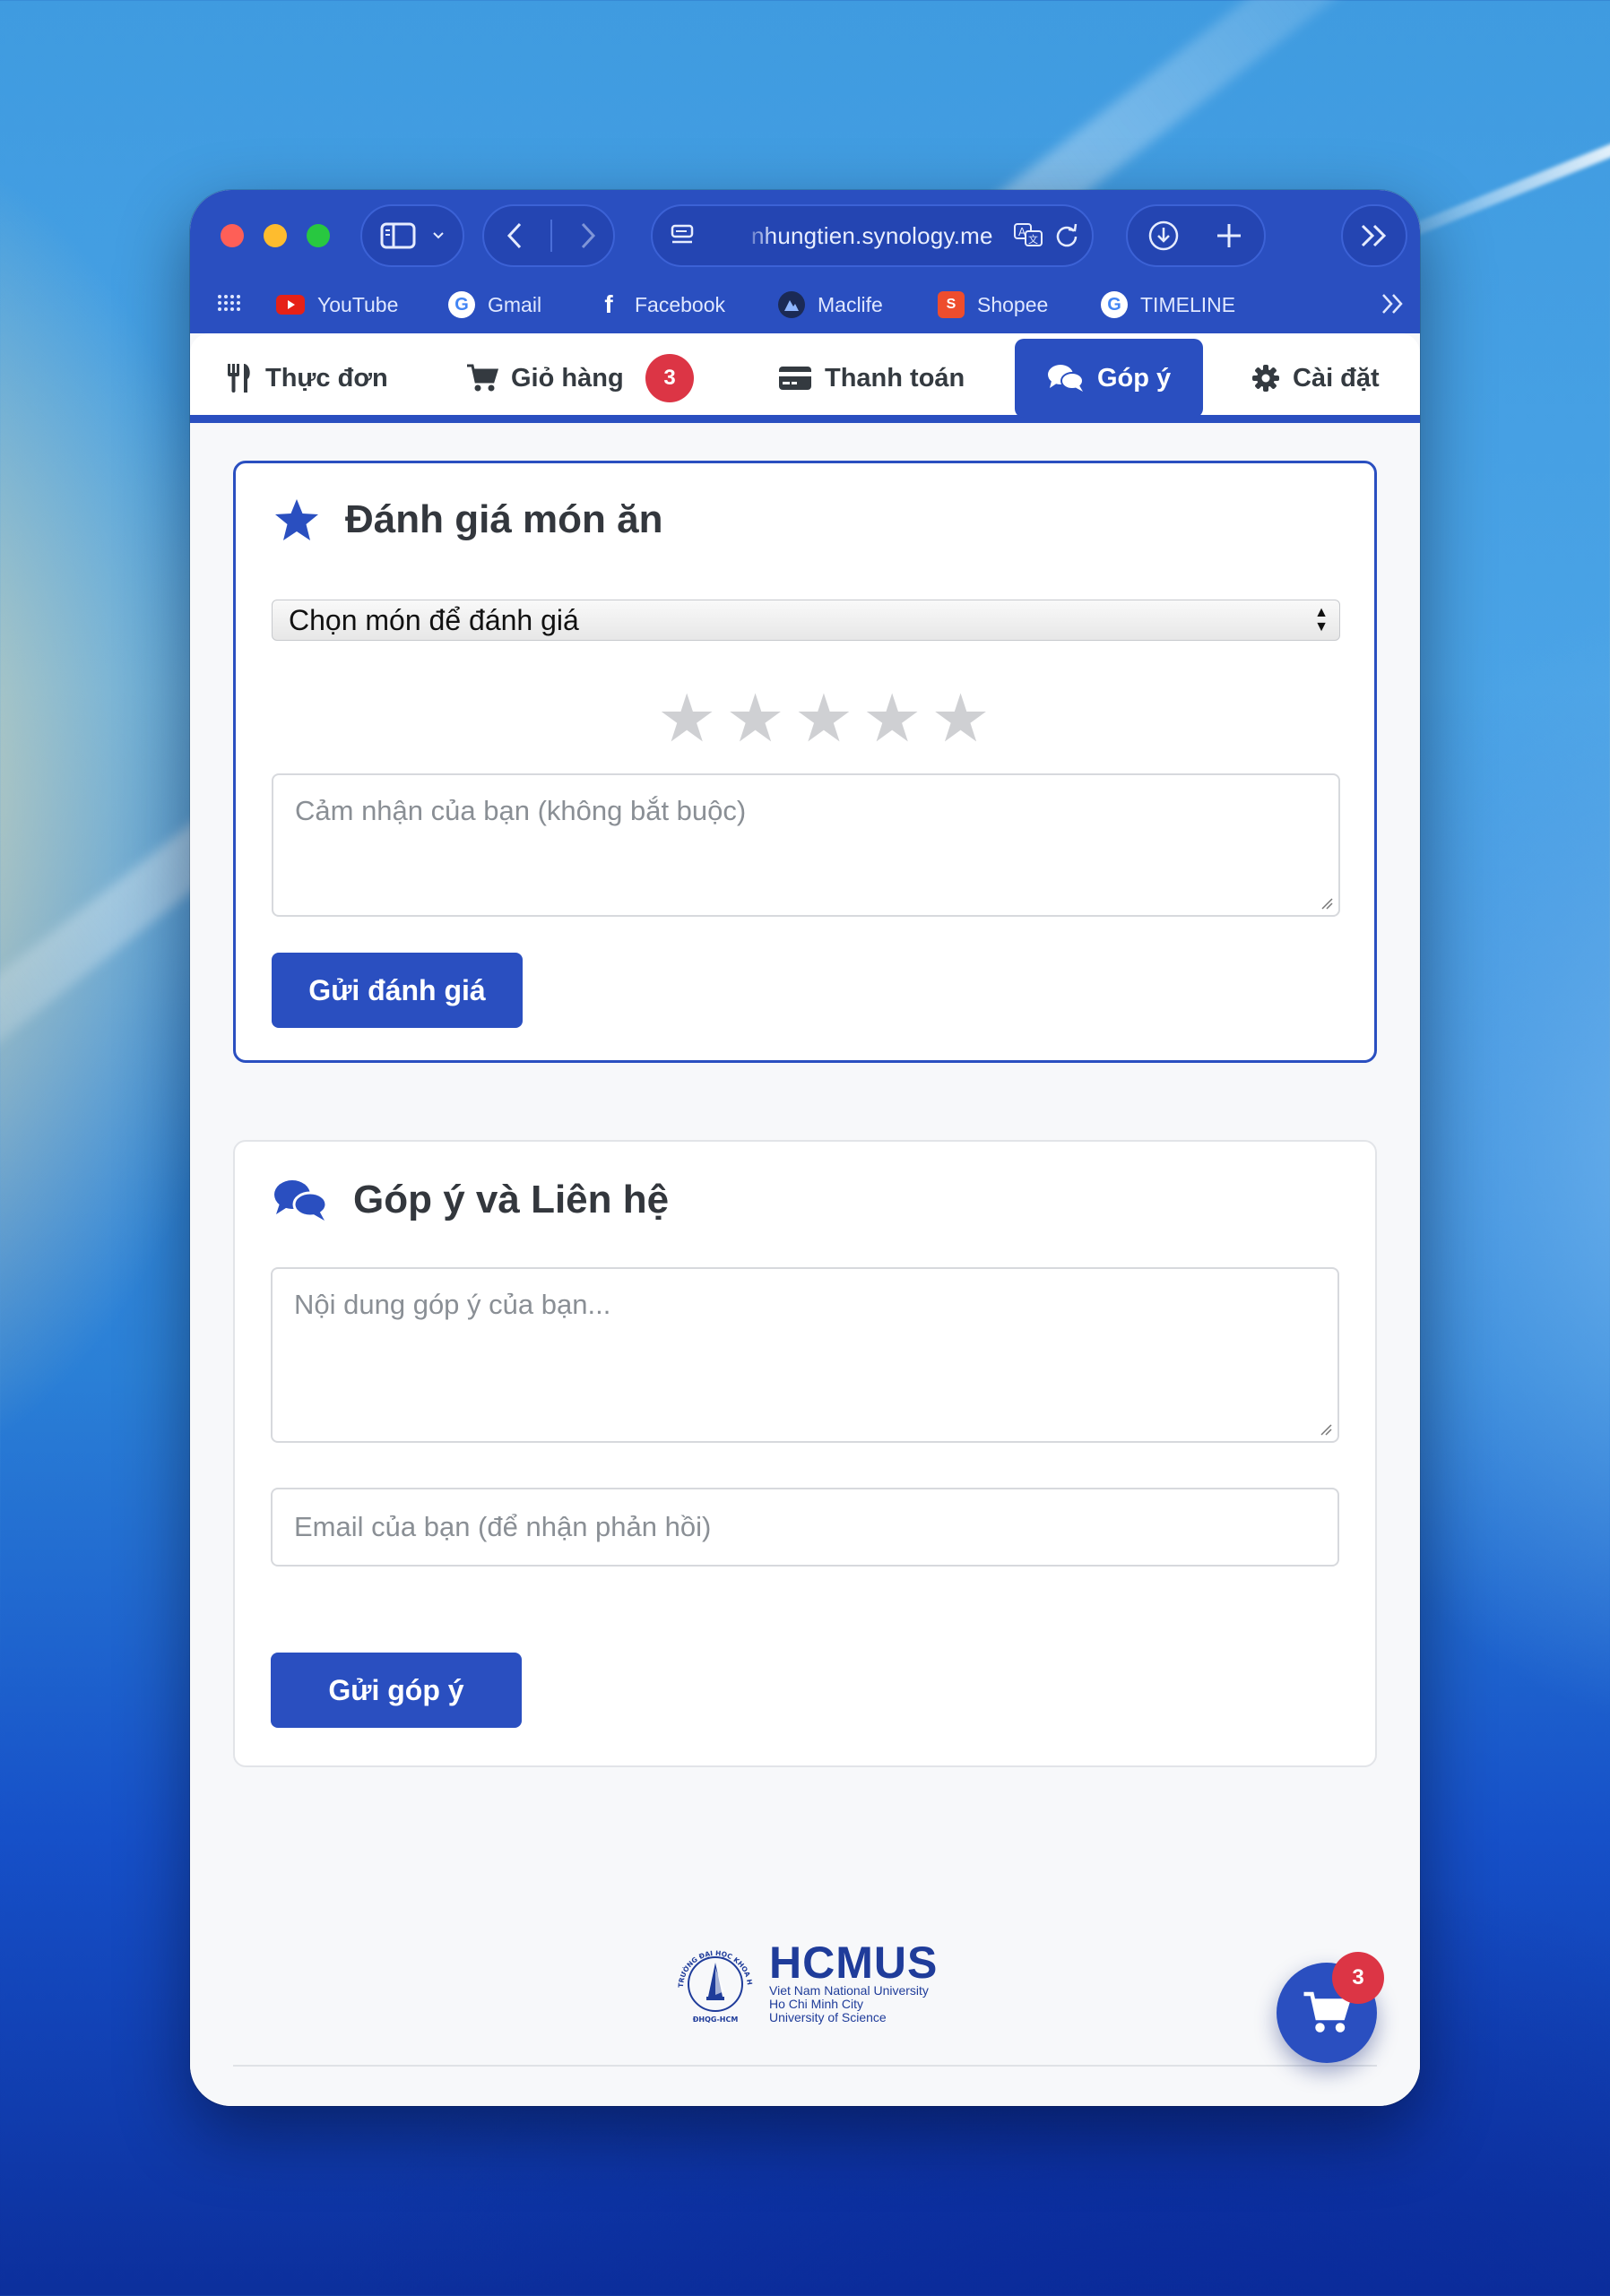  I want to click on page-menu-icon, so click(682, 234).